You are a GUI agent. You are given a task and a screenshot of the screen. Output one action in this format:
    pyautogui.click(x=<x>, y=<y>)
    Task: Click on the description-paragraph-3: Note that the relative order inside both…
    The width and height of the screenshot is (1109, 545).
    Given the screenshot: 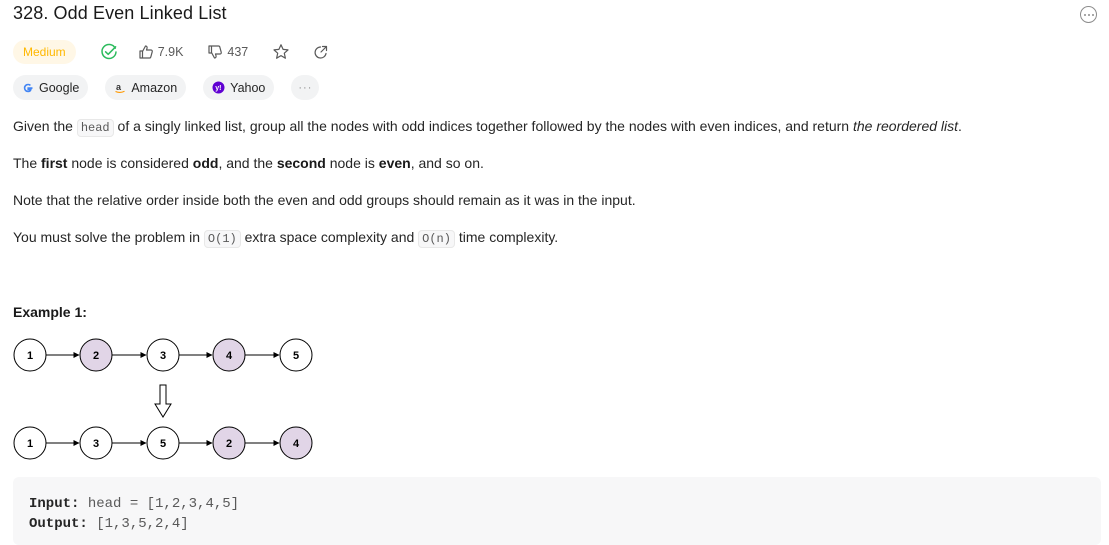 What is the action you would take?
    pyautogui.click(x=324, y=200)
    